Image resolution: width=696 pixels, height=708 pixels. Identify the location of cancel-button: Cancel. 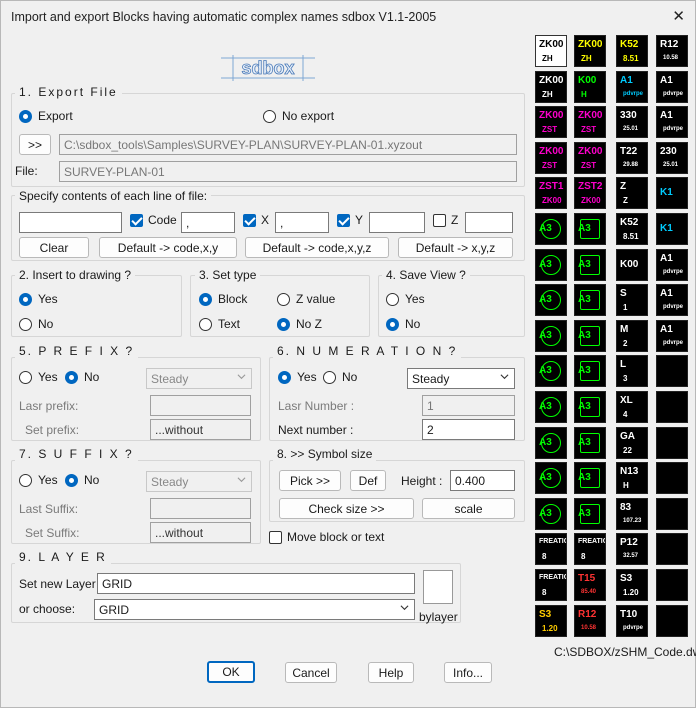
(311, 672).